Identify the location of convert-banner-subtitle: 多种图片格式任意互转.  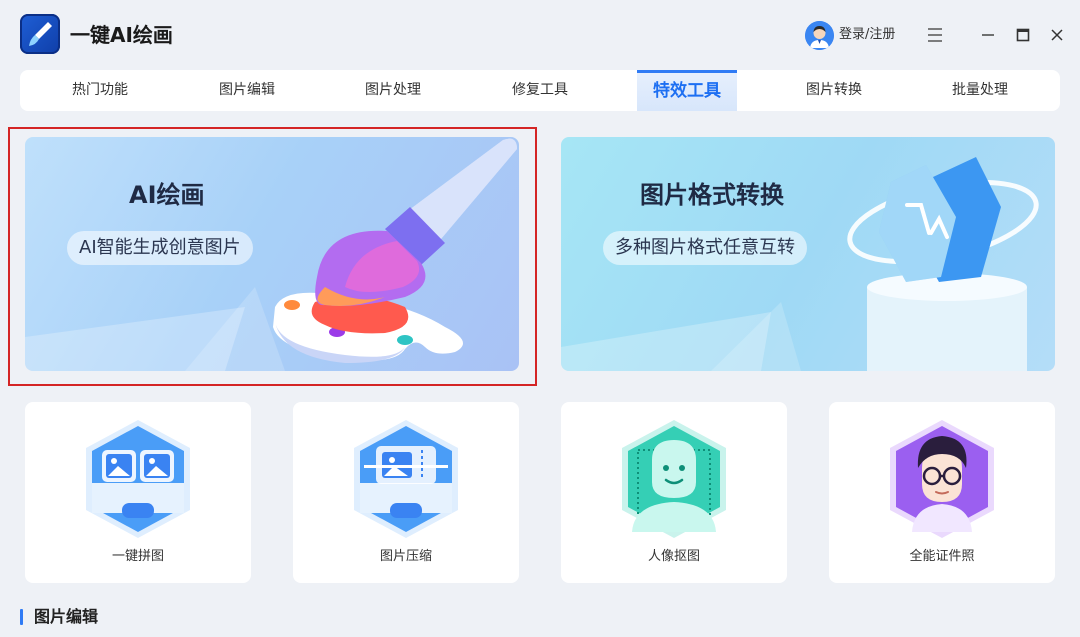
(705, 248).